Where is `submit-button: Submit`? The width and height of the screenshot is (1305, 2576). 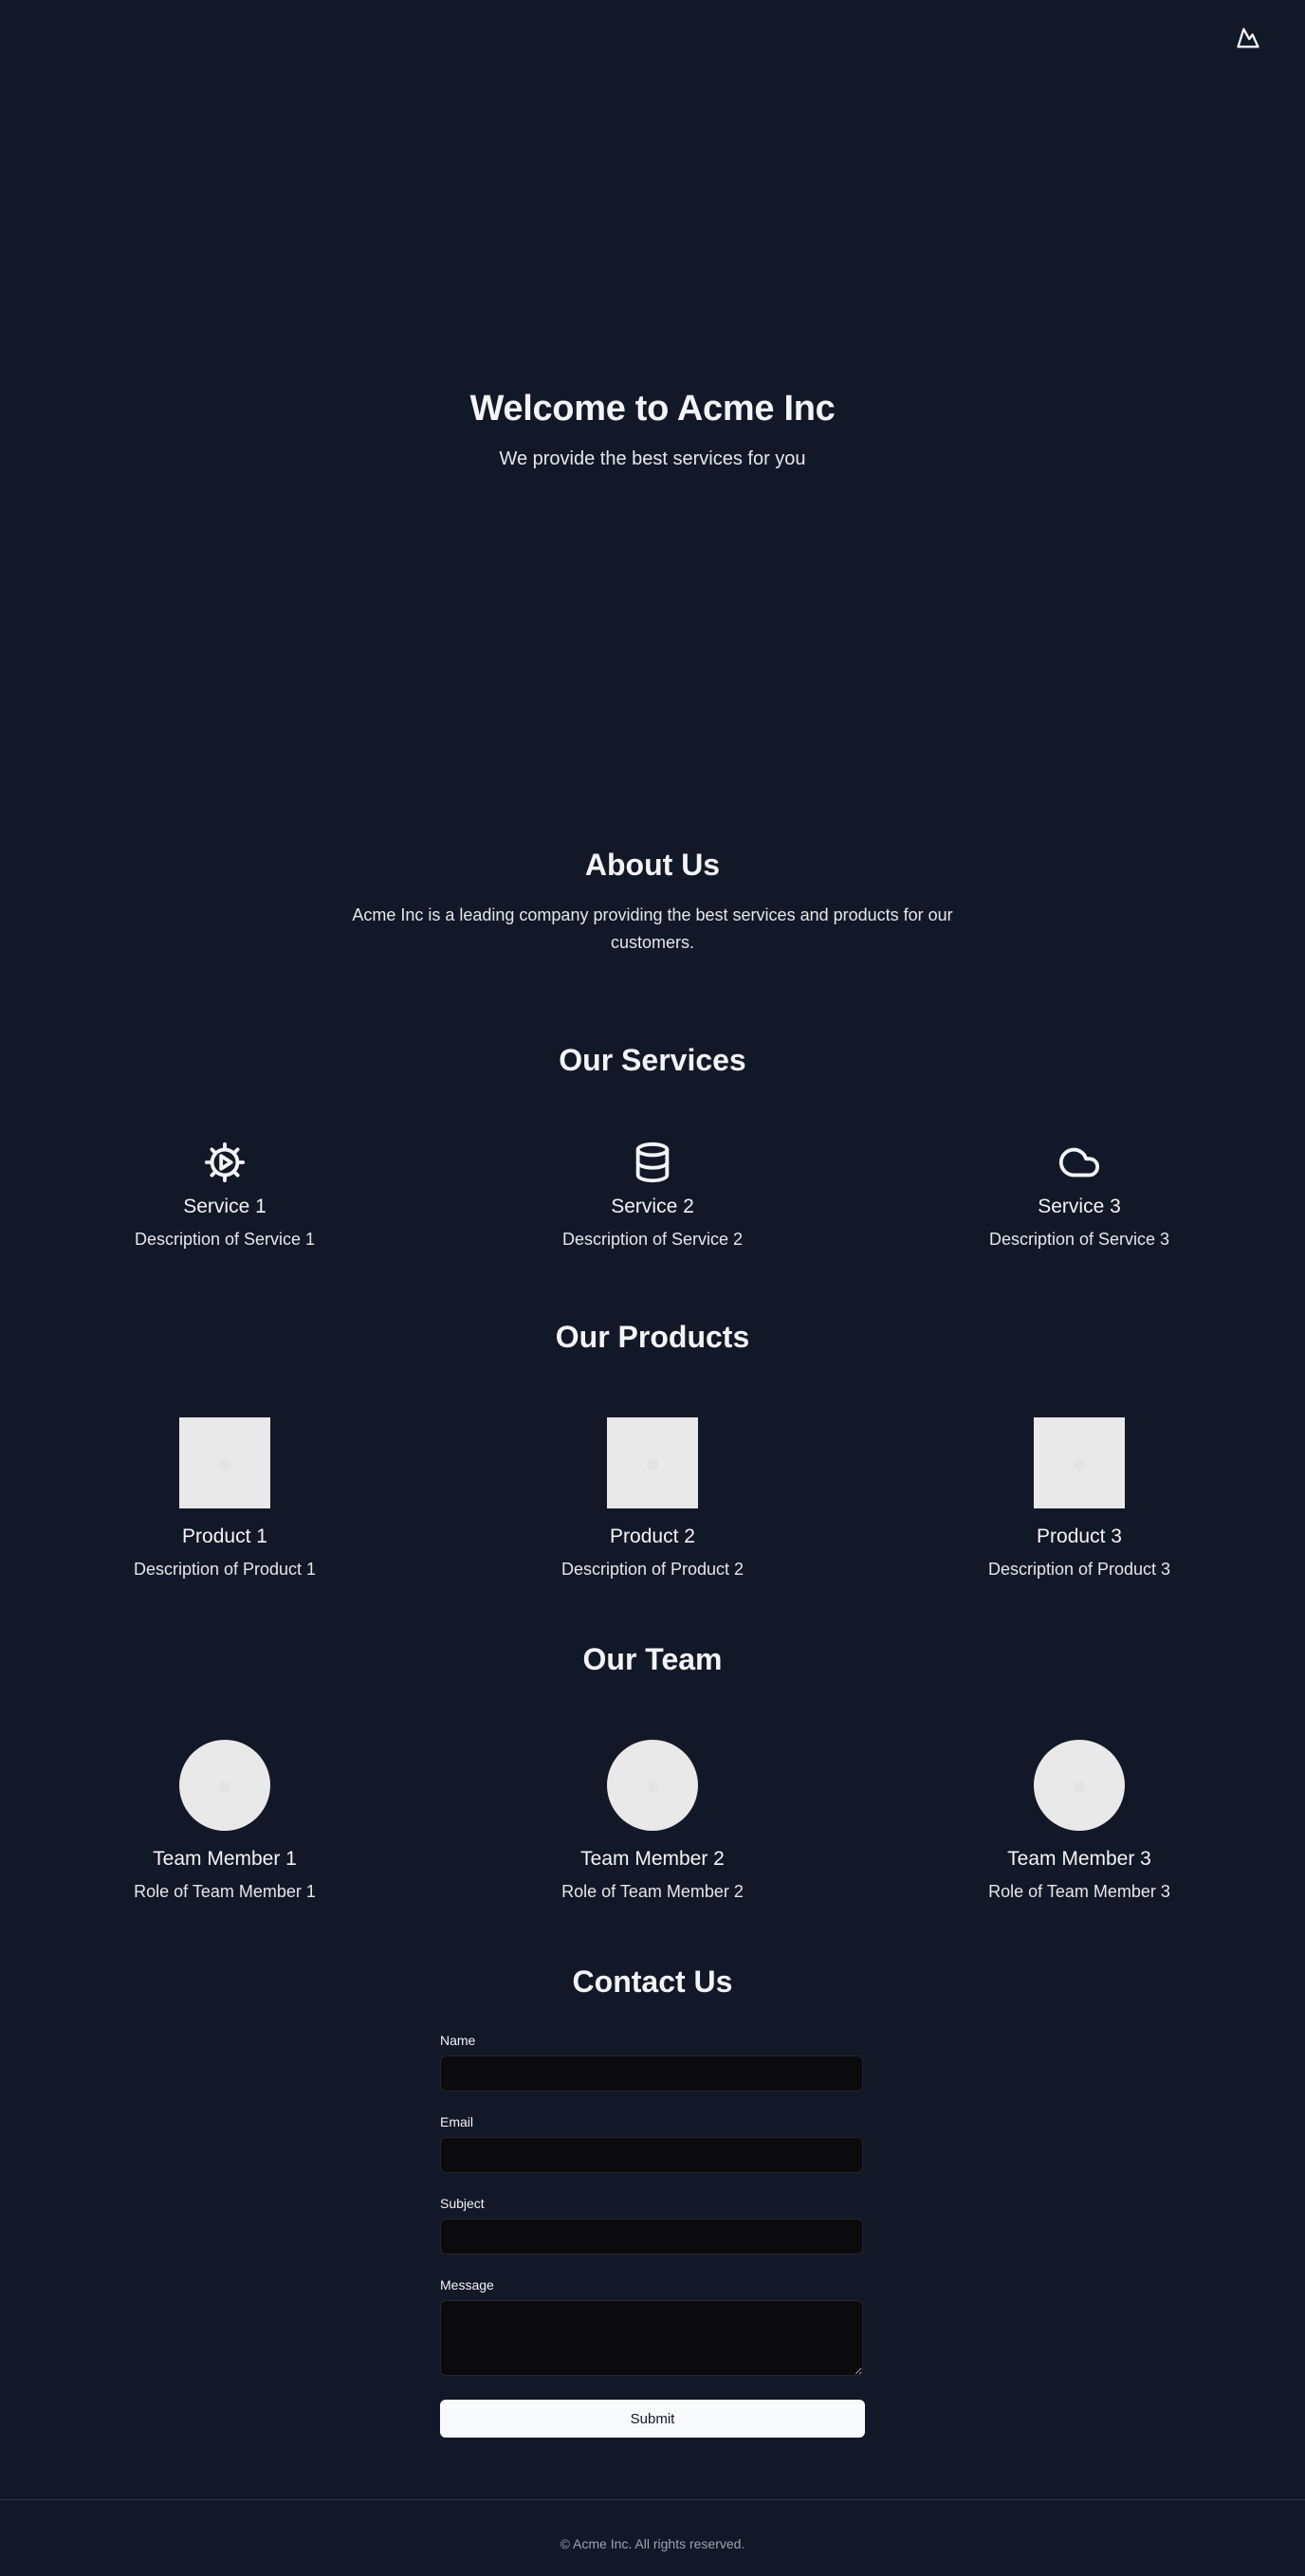 submit-button: Submit is located at coordinates (652, 2419).